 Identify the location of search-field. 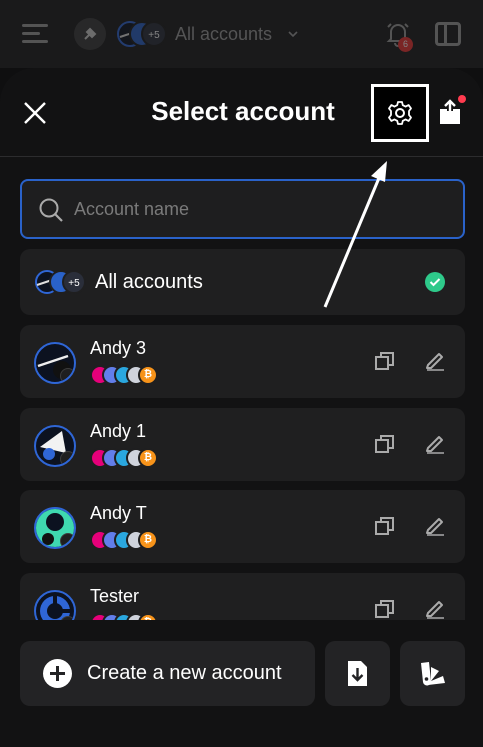
(242, 209).